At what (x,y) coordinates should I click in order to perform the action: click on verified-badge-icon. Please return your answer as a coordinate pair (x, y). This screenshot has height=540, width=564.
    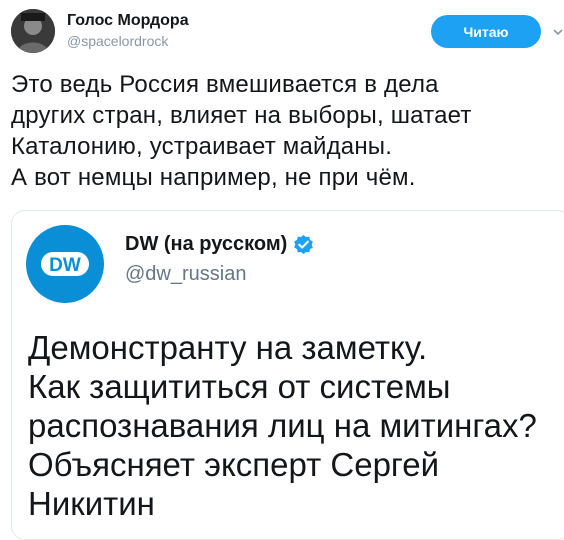
    Looking at the image, I should click on (304, 244).